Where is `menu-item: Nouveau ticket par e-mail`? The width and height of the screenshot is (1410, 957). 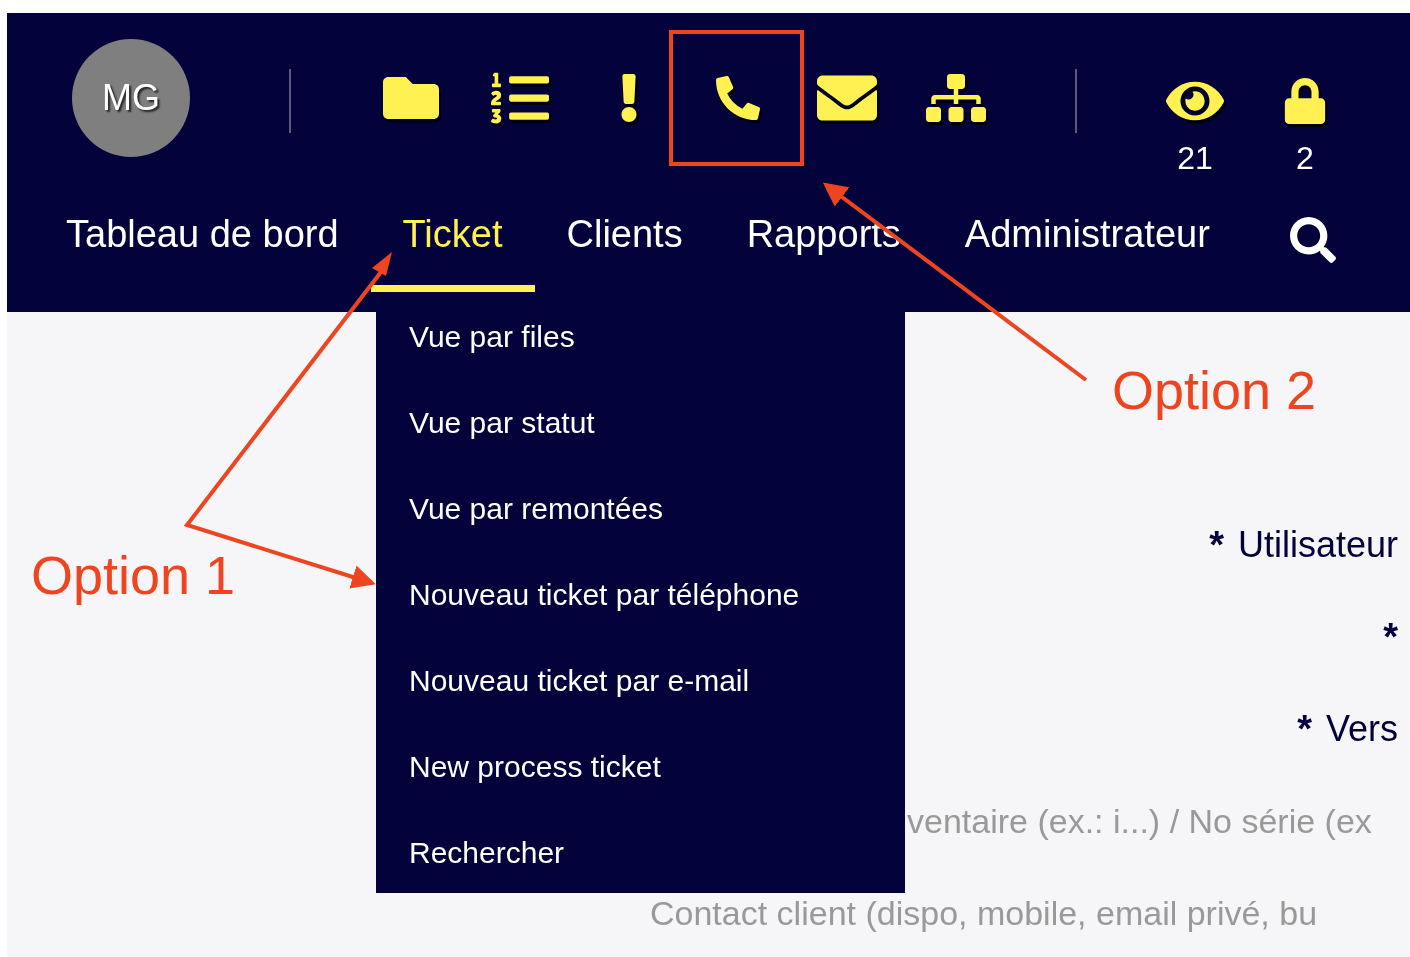 menu-item: Nouveau ticket par e-mail is located at coordinates (657, 681).